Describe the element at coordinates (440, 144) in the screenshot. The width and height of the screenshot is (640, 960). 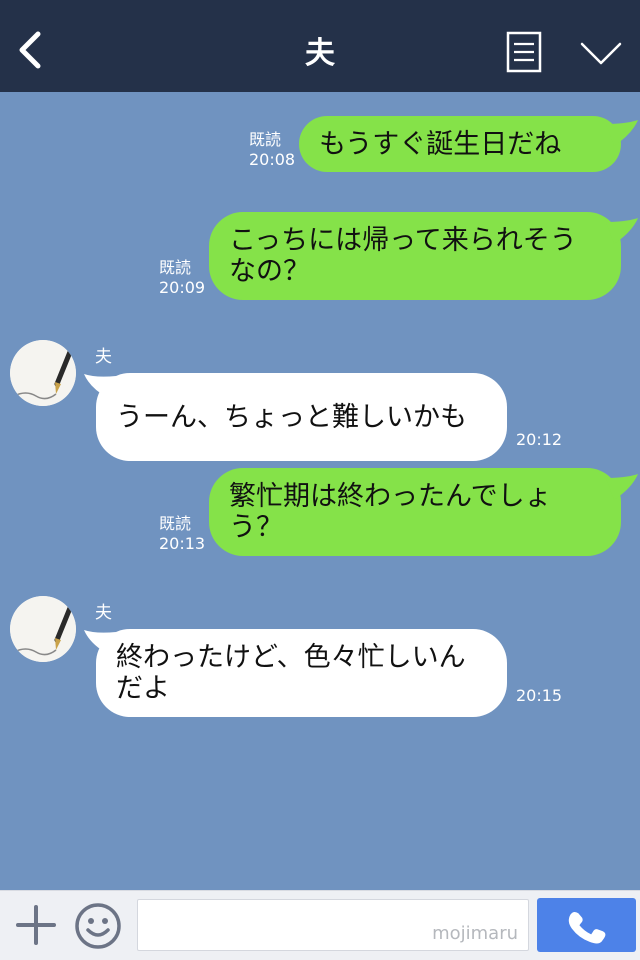
I see `message-text: もうすぐ誕生日だね` at that location.